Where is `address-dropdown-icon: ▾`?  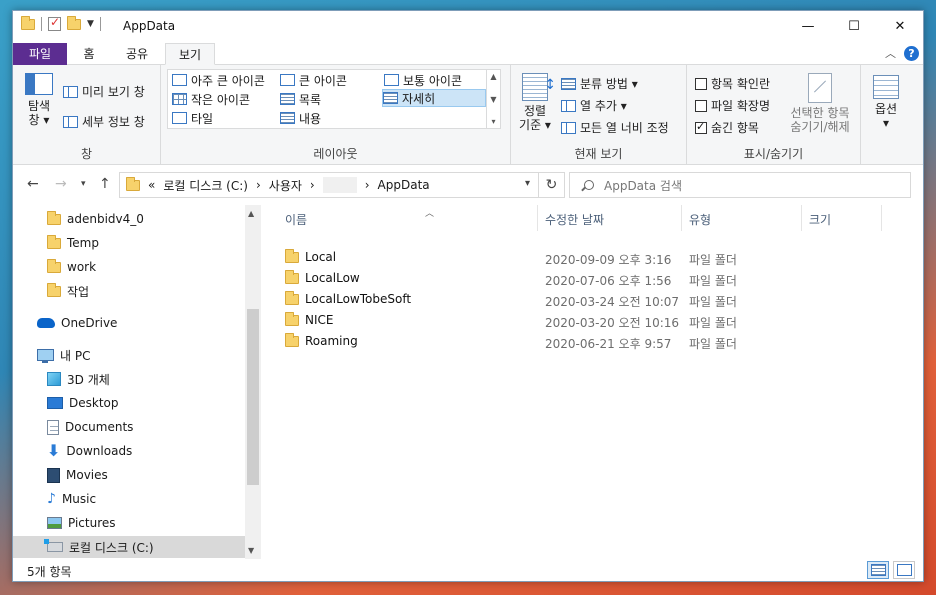 address-dropdown-icon: ▾ is located at coordinates (527, 183).